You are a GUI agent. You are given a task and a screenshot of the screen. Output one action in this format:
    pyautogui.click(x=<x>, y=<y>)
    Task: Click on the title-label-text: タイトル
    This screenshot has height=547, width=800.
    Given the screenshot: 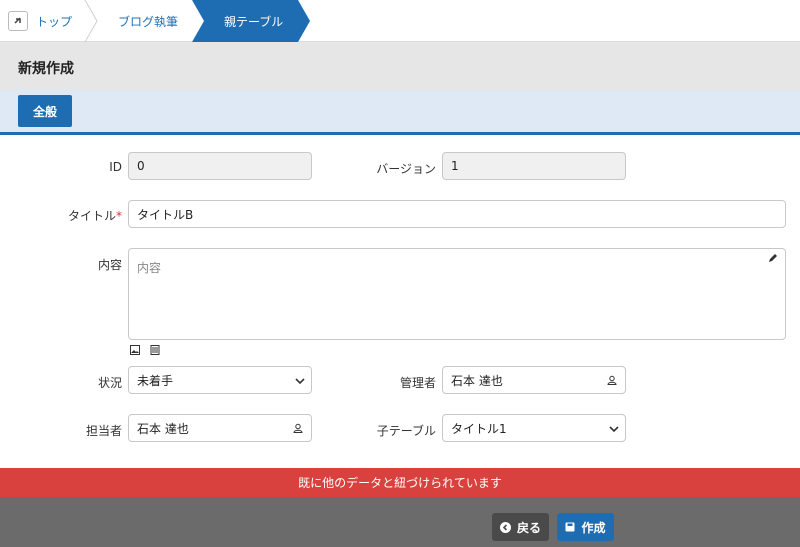 What is the action you would take?
    pyautogui.click(x=91, y=216)
    